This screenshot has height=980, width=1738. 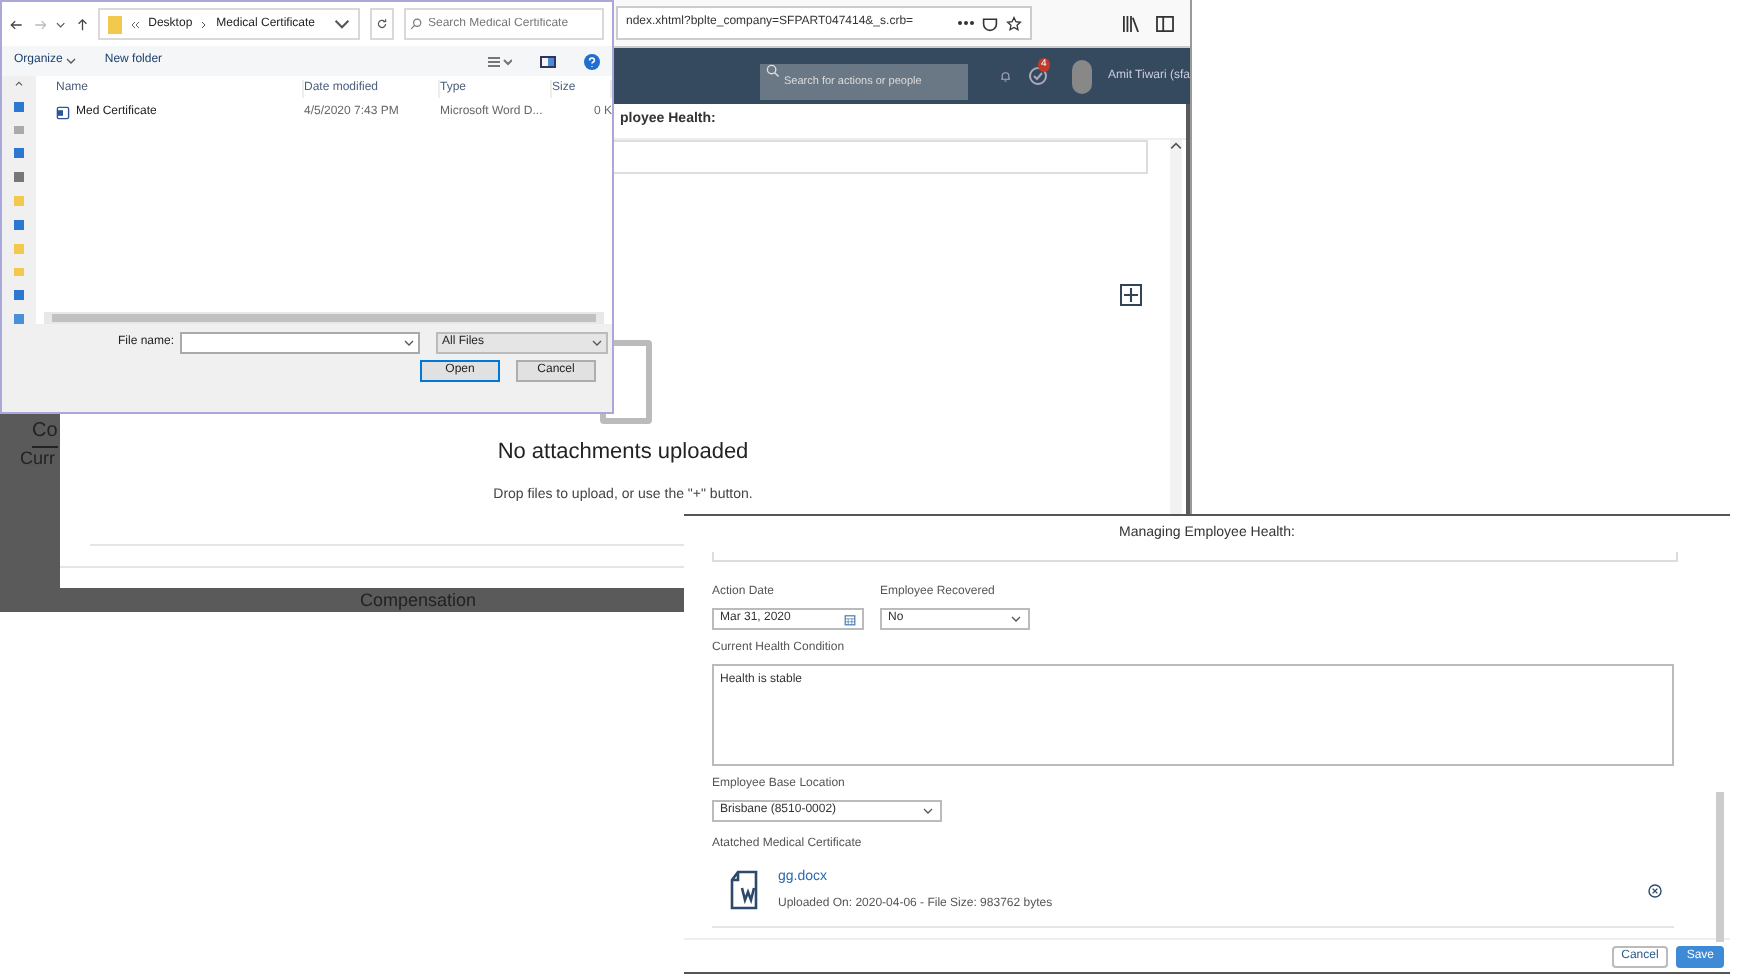 What do you see at coordinates (45, 432) in the screenshot?
I see `page-heading: Co` at bounding box center [45, 432].